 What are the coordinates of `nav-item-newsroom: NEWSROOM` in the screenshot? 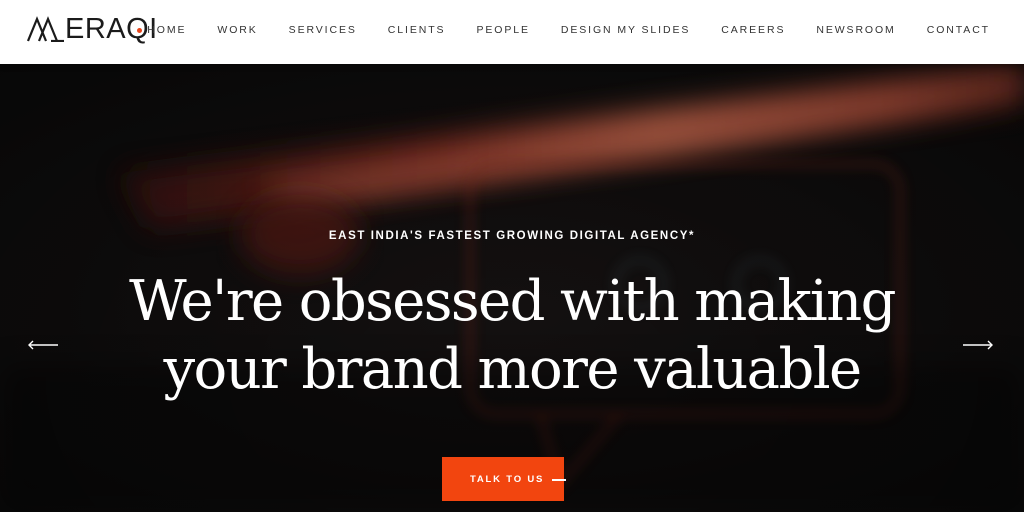 It's located at (855, 30).